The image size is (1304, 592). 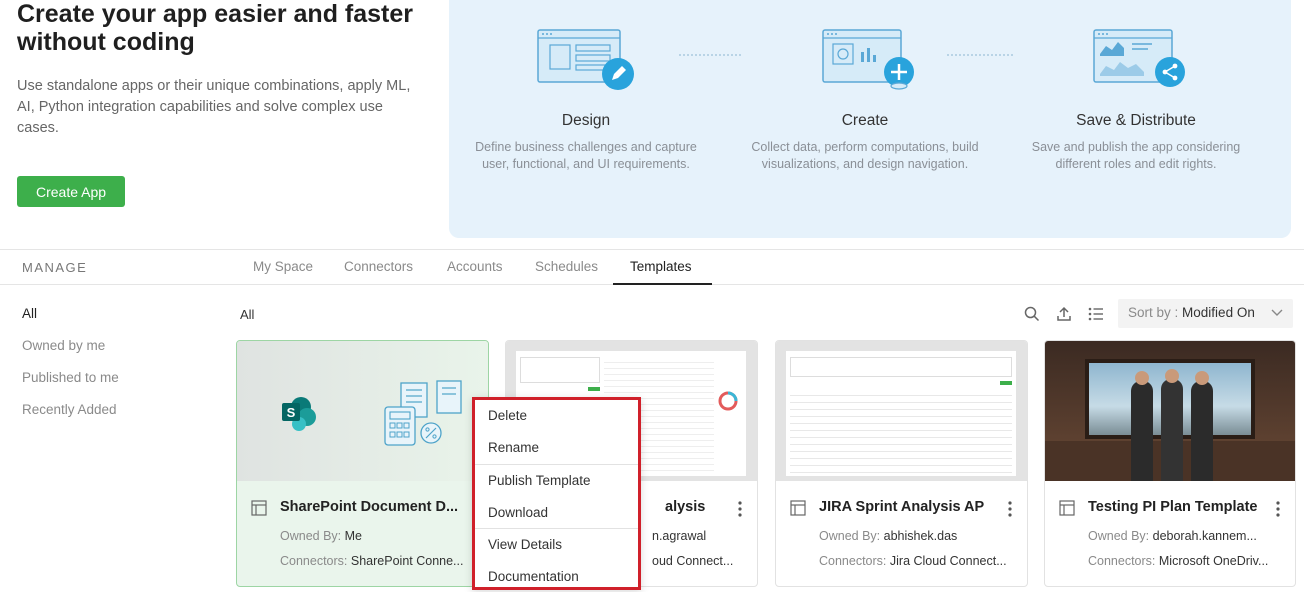 I want to click on svg-text: S, so click(x=291, y=412).